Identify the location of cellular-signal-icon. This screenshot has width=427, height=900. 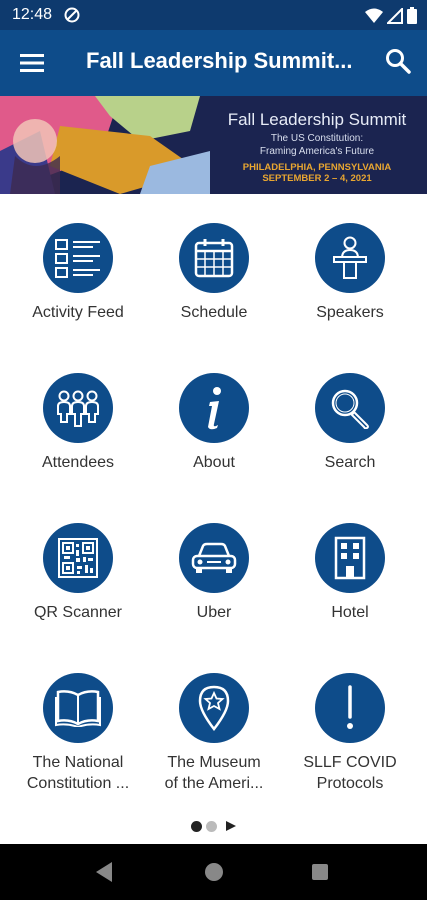
(395, 15).